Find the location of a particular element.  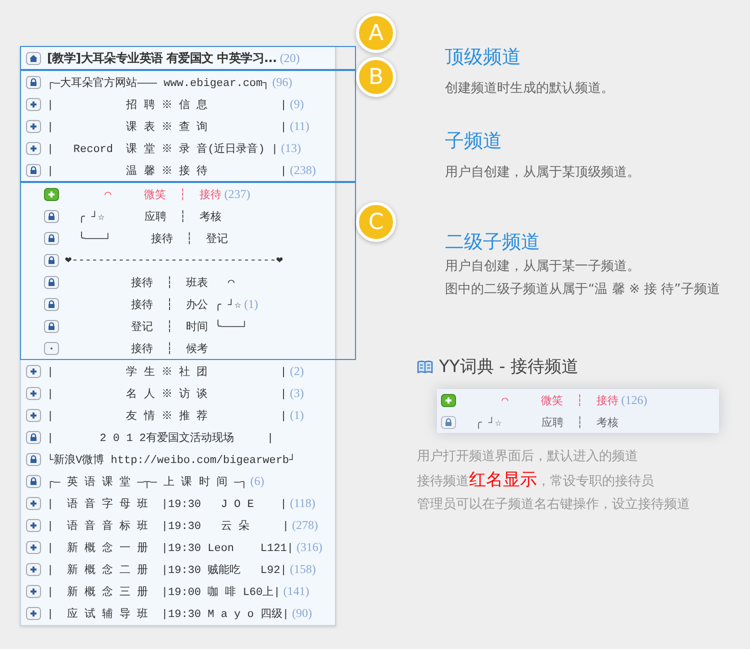

channel-name: | 语 音 音 标 班 |19:30 云 朵 | is located at coordinates (168, 525).